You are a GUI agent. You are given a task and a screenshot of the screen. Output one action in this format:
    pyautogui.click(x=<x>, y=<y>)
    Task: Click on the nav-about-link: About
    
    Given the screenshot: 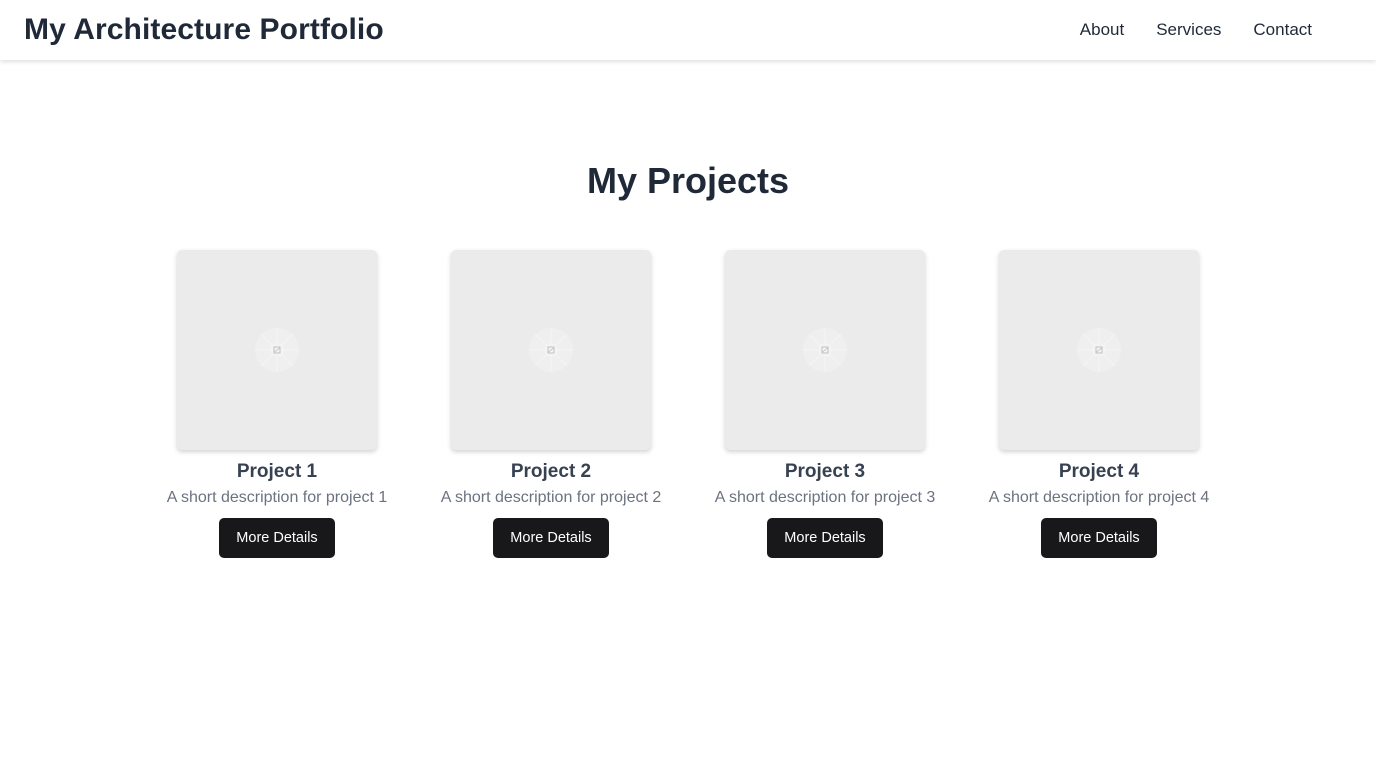 What is the action you would take?
    pyautogui.click(x=1102, y=30)
    